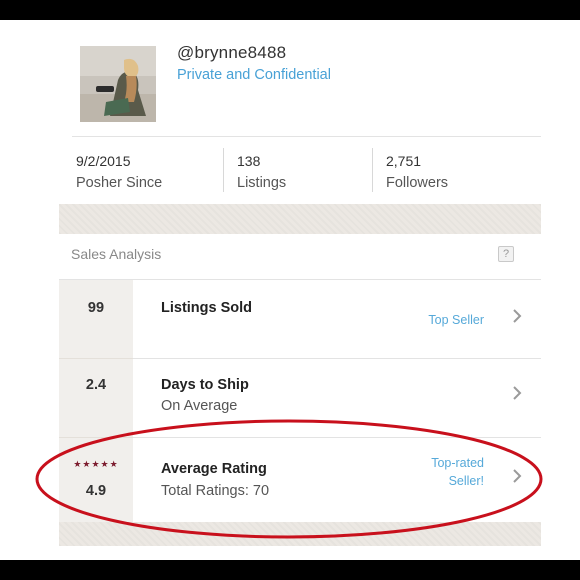  I want to click on stat-label: Listings, so click(262, 183).